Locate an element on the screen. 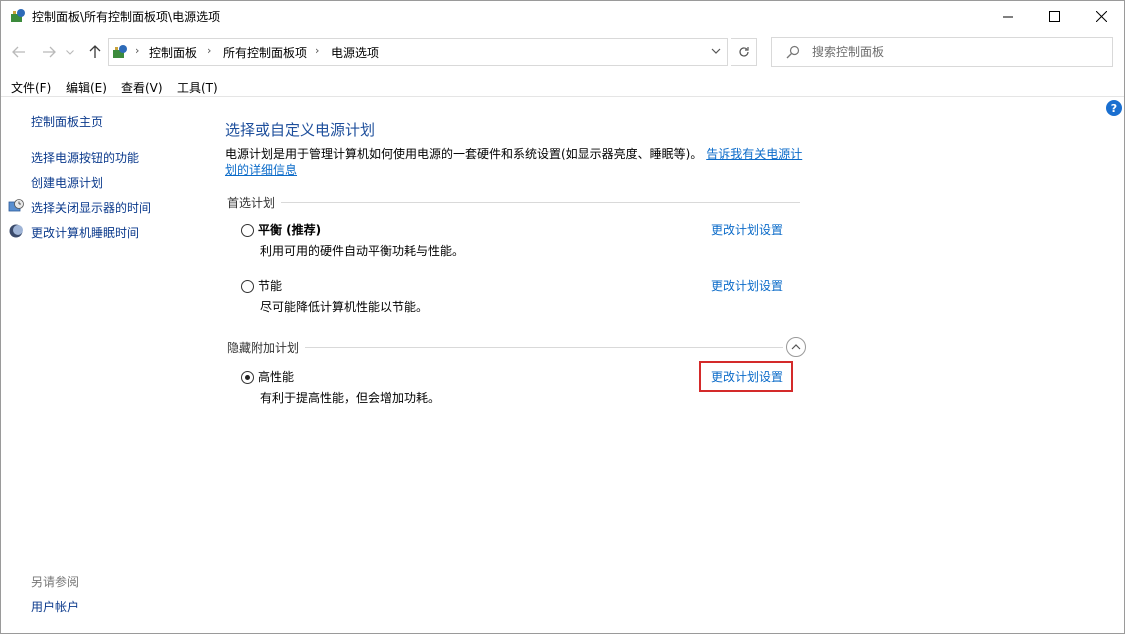 The image size is (1125, 634). hidden-plans-label: 隐藏附加计划 is located at coordinates (263, 348).